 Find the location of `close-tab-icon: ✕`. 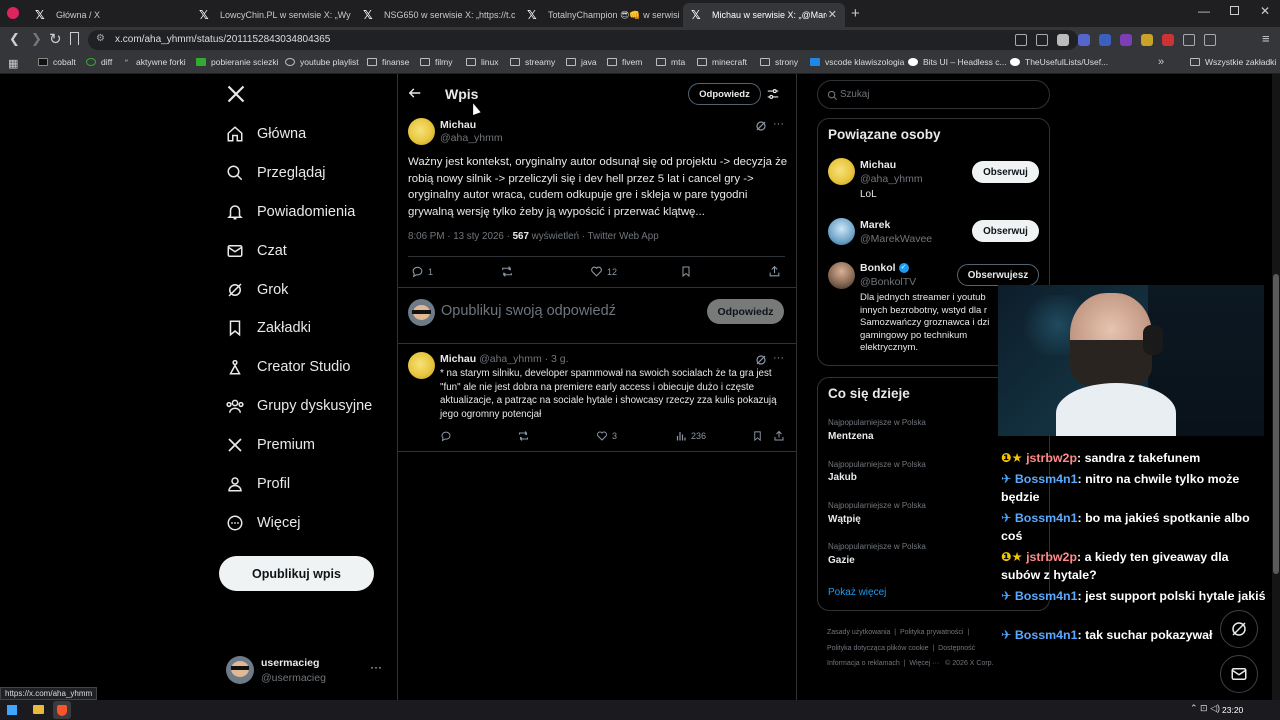

close-tab-icon: ✕ is located at coordinates (832, 14).